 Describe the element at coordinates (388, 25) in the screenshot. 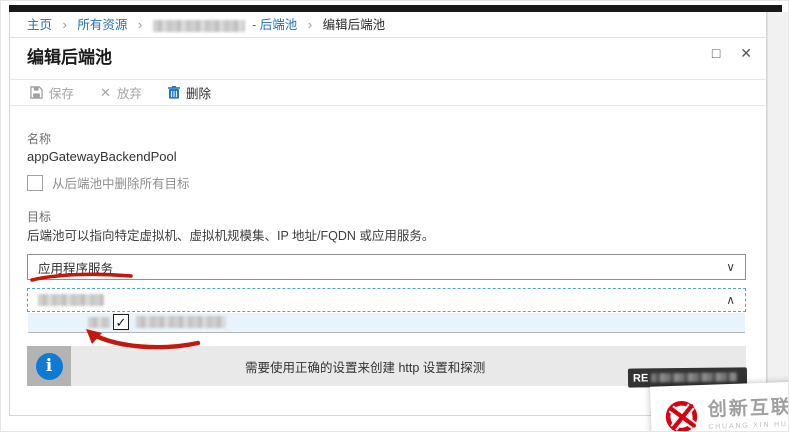

I see `breadcrumb: 主页 › 所有资源 › - 后端池 › 编辑后端池` at that location.